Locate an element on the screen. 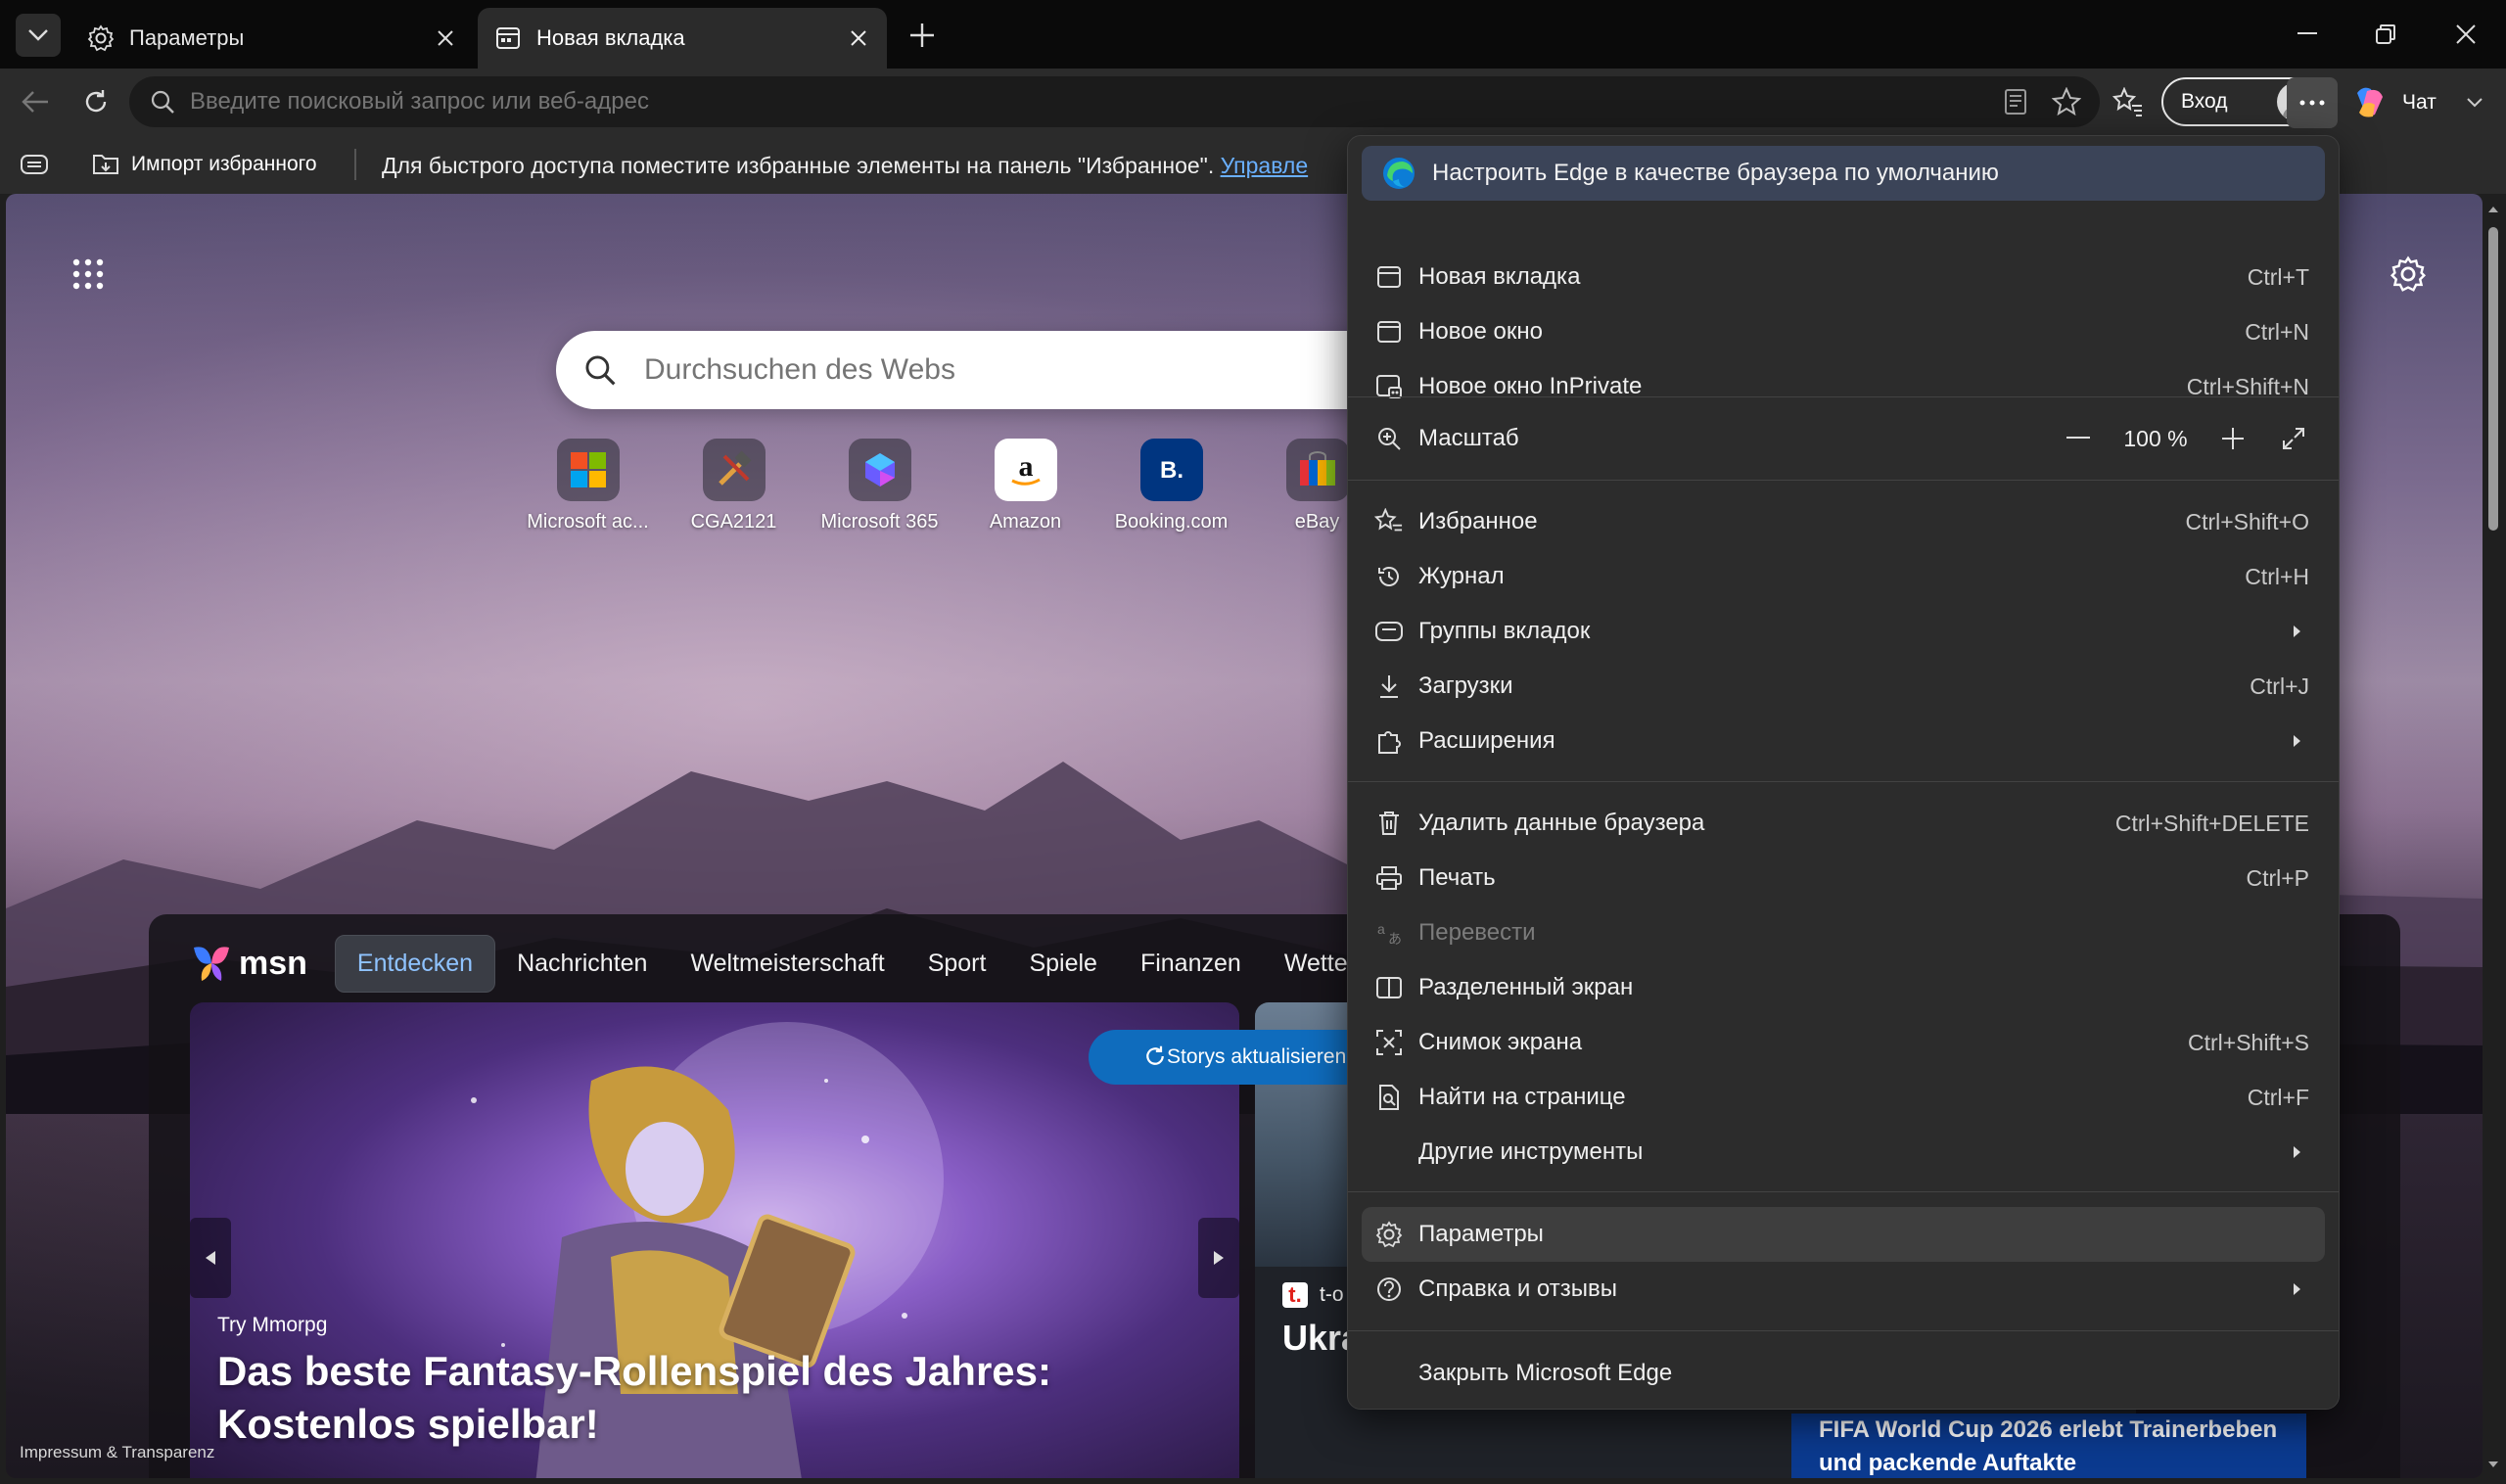 The image size is (2506, 1484). menu-more-tools: Другие инструменты is located at coordinates (1843, 1152).